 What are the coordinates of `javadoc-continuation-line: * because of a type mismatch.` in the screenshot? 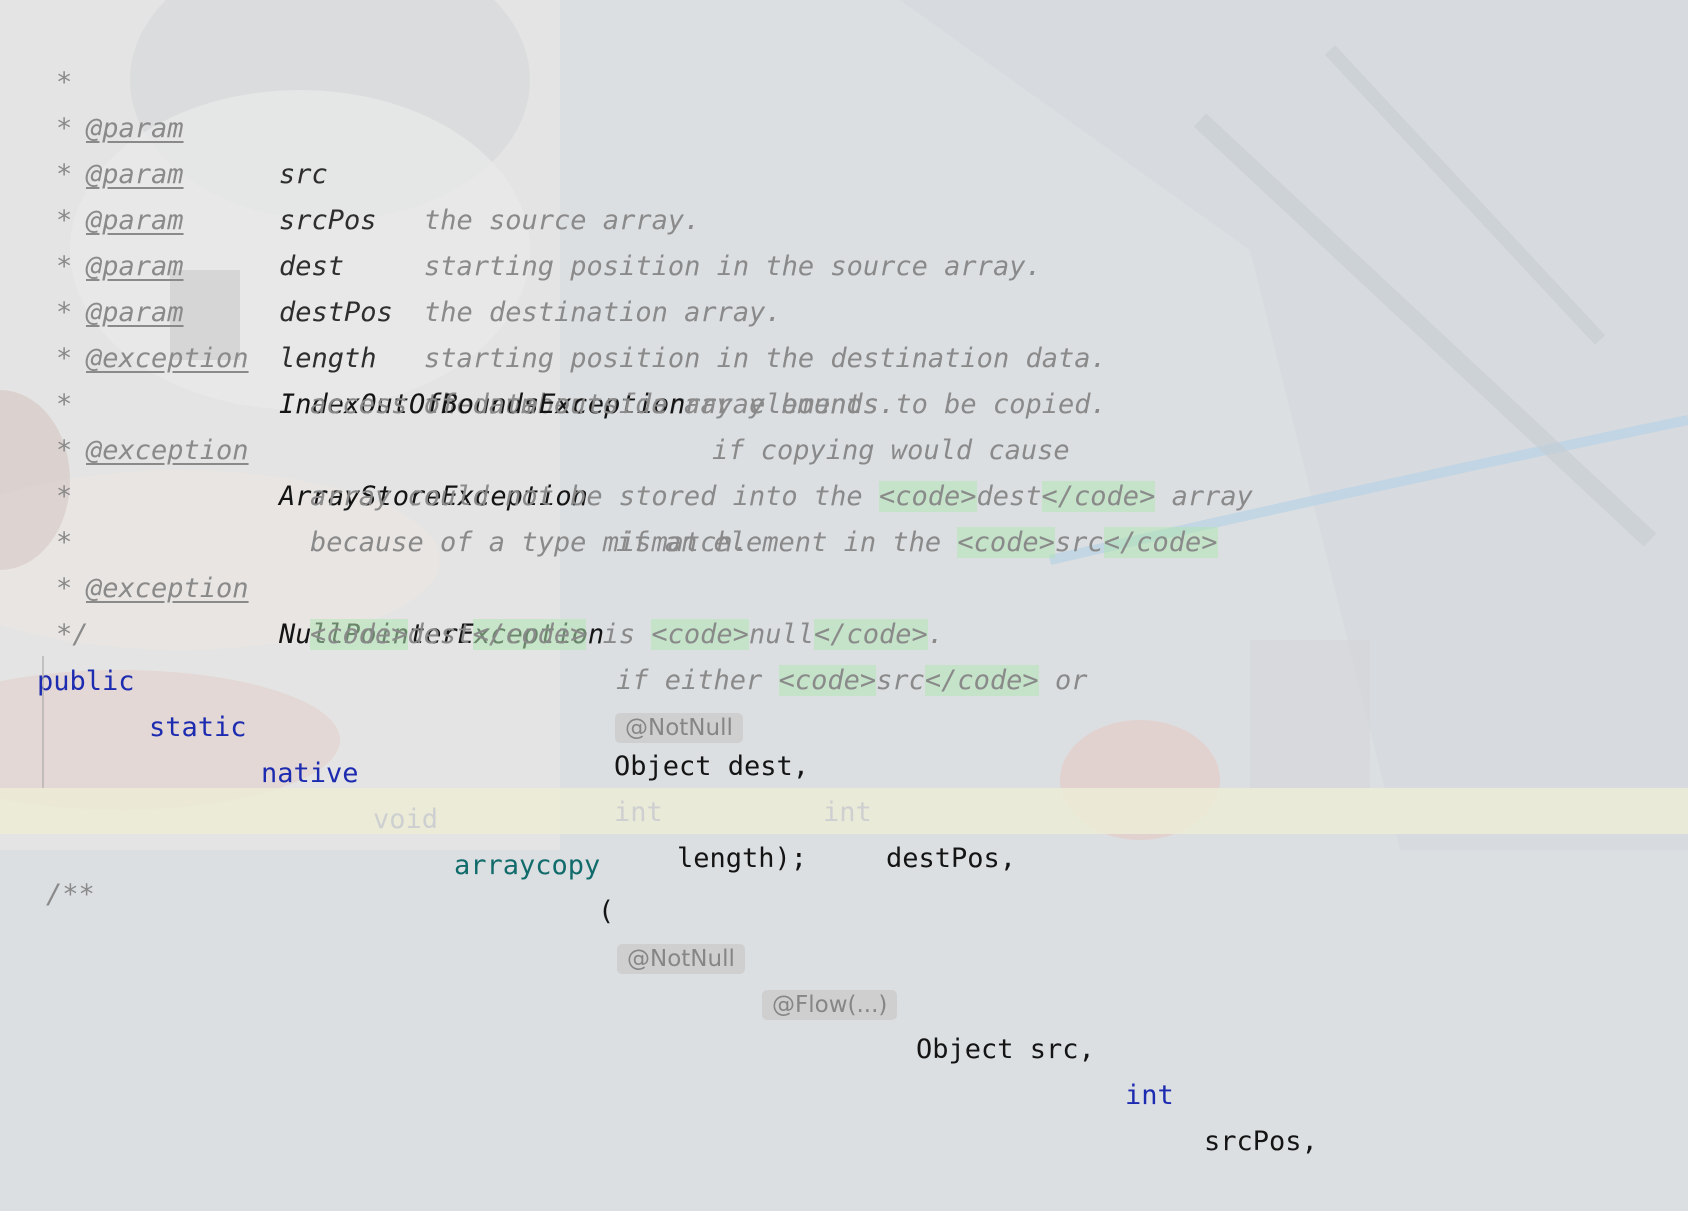 It's located at (844, 493).